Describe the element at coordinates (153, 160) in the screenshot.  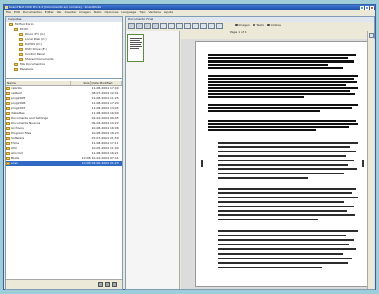
I see `thumbnail-panel` at that location.